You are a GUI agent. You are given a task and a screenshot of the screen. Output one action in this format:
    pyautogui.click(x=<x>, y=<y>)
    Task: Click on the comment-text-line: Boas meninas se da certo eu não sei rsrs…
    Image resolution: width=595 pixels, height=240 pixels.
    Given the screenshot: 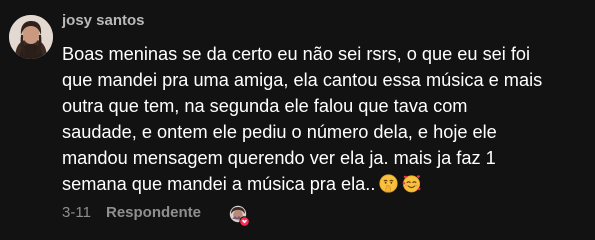 What is the action you would take?
    pyautogui.click(x=296, y=54)
    